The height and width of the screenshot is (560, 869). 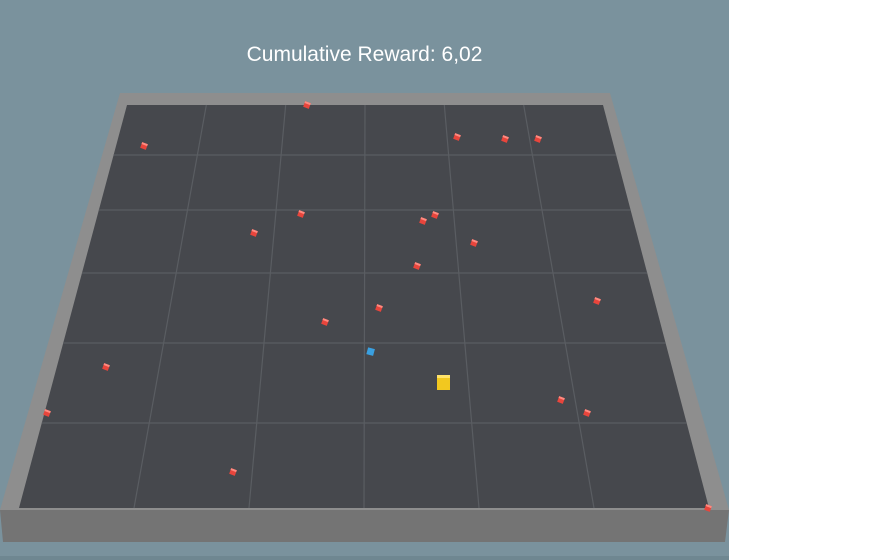 What do you see at coordinates (364, 54) in the screenshot?
I see `cumulative-reward-label: Cumulative Reward: 6,02` at bounding box center [364, 54].